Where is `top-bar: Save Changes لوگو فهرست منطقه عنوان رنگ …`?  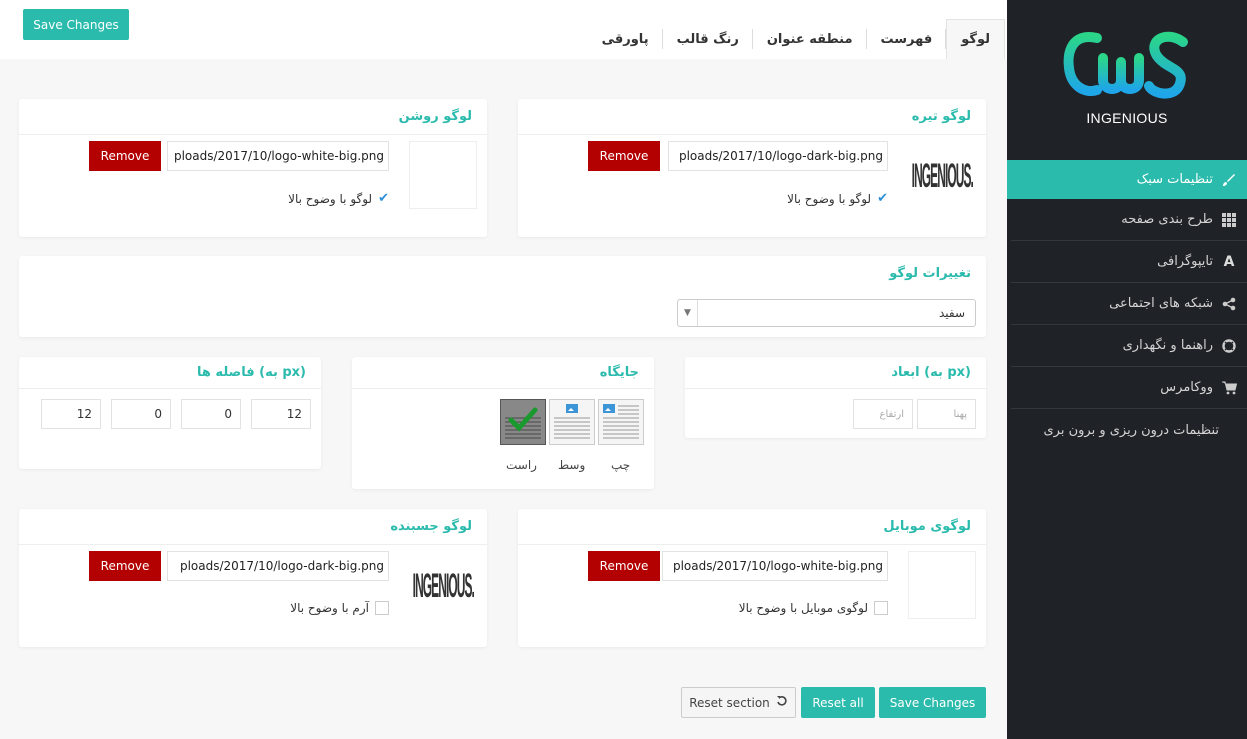
top-bar: Save Changes لوگو فهرست منطقه عنوان رنگ … is located at coordinates (503, 29).